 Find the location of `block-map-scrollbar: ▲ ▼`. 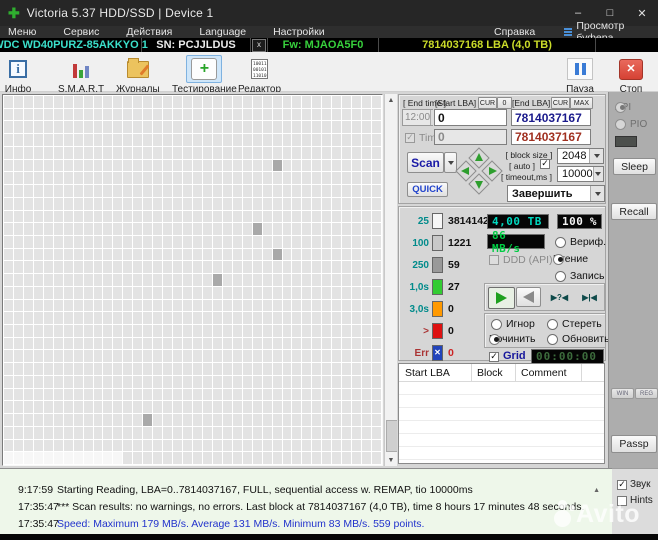

block-map-scrollbar: ▲ ▼ is located at coordinates (391, 280).